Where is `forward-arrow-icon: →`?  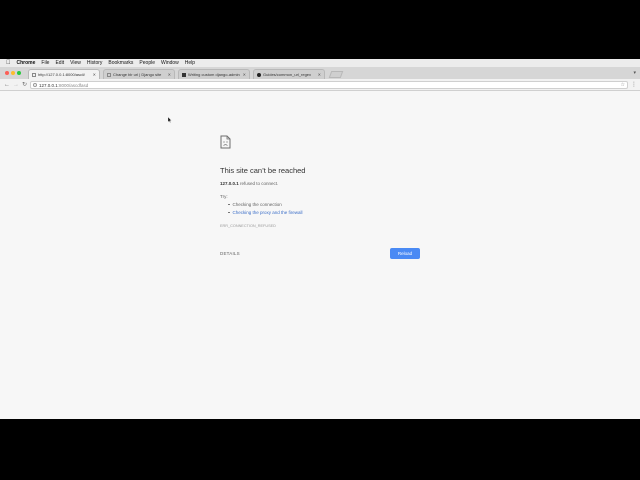
forward-arrow-icon: → is located at coordinates (16, 85).